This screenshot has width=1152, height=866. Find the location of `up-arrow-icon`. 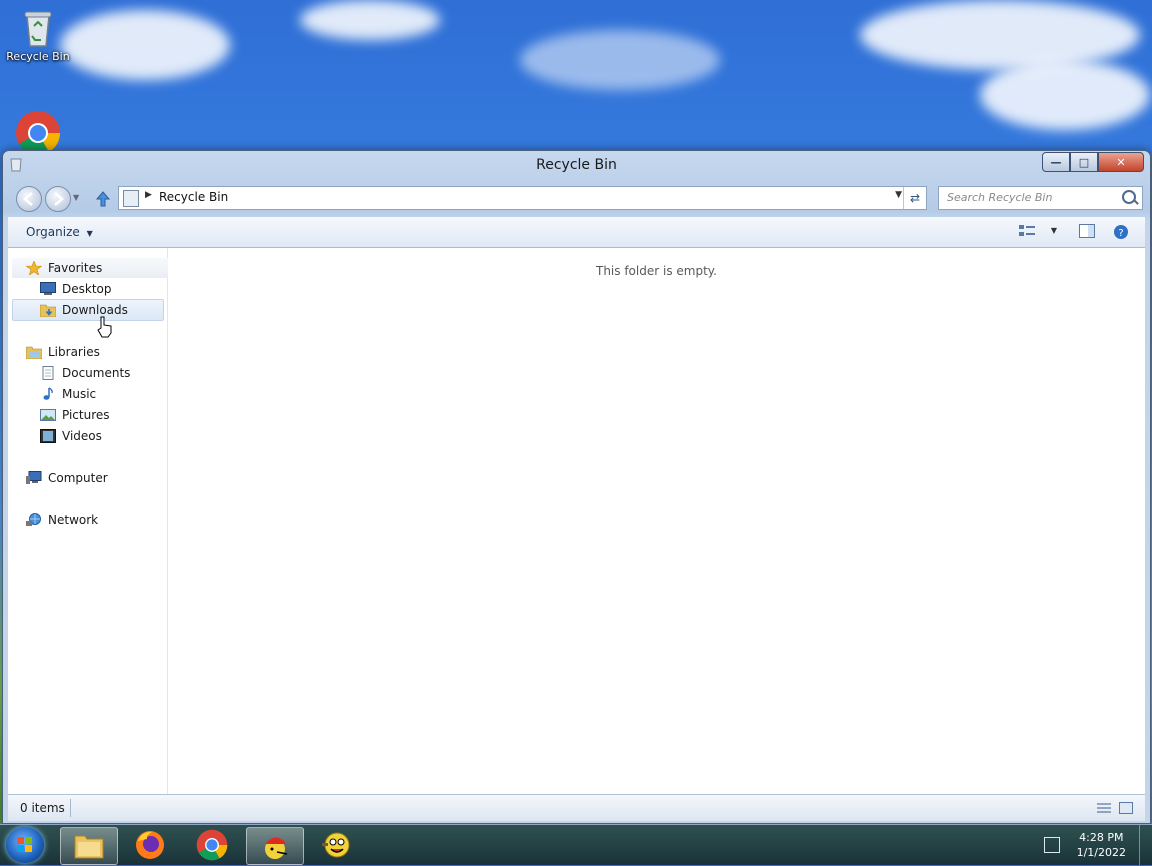

up-arrow-icon is located at coordinates (103, 199).